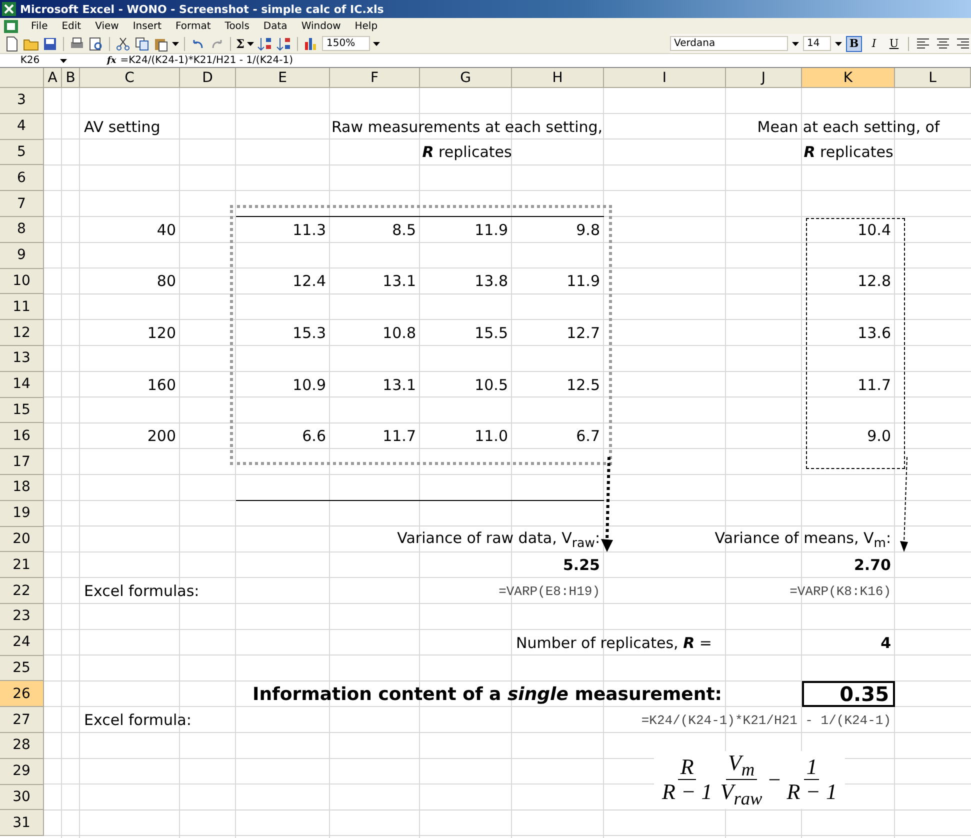 The height and width of the screenshot is (838, 971). What do you see at coordinates (22, 255) in the screenshot?
I see `row-header: 9` at bounding box center [22, 255].